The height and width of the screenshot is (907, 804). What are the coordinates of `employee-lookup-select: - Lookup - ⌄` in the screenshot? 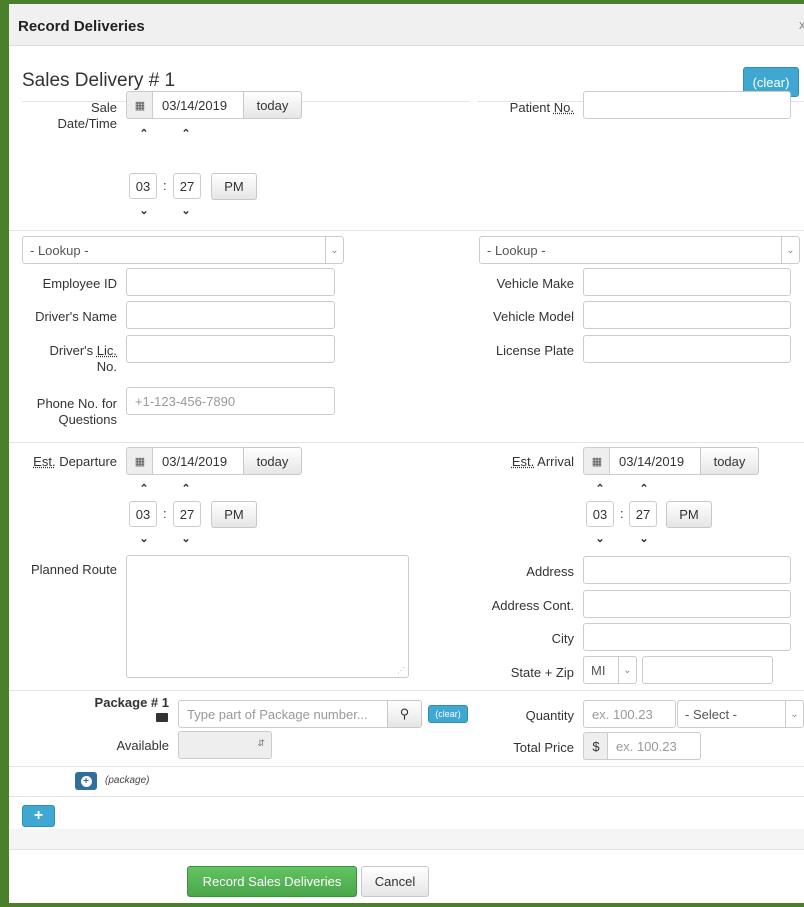 It's located at (183, 250).